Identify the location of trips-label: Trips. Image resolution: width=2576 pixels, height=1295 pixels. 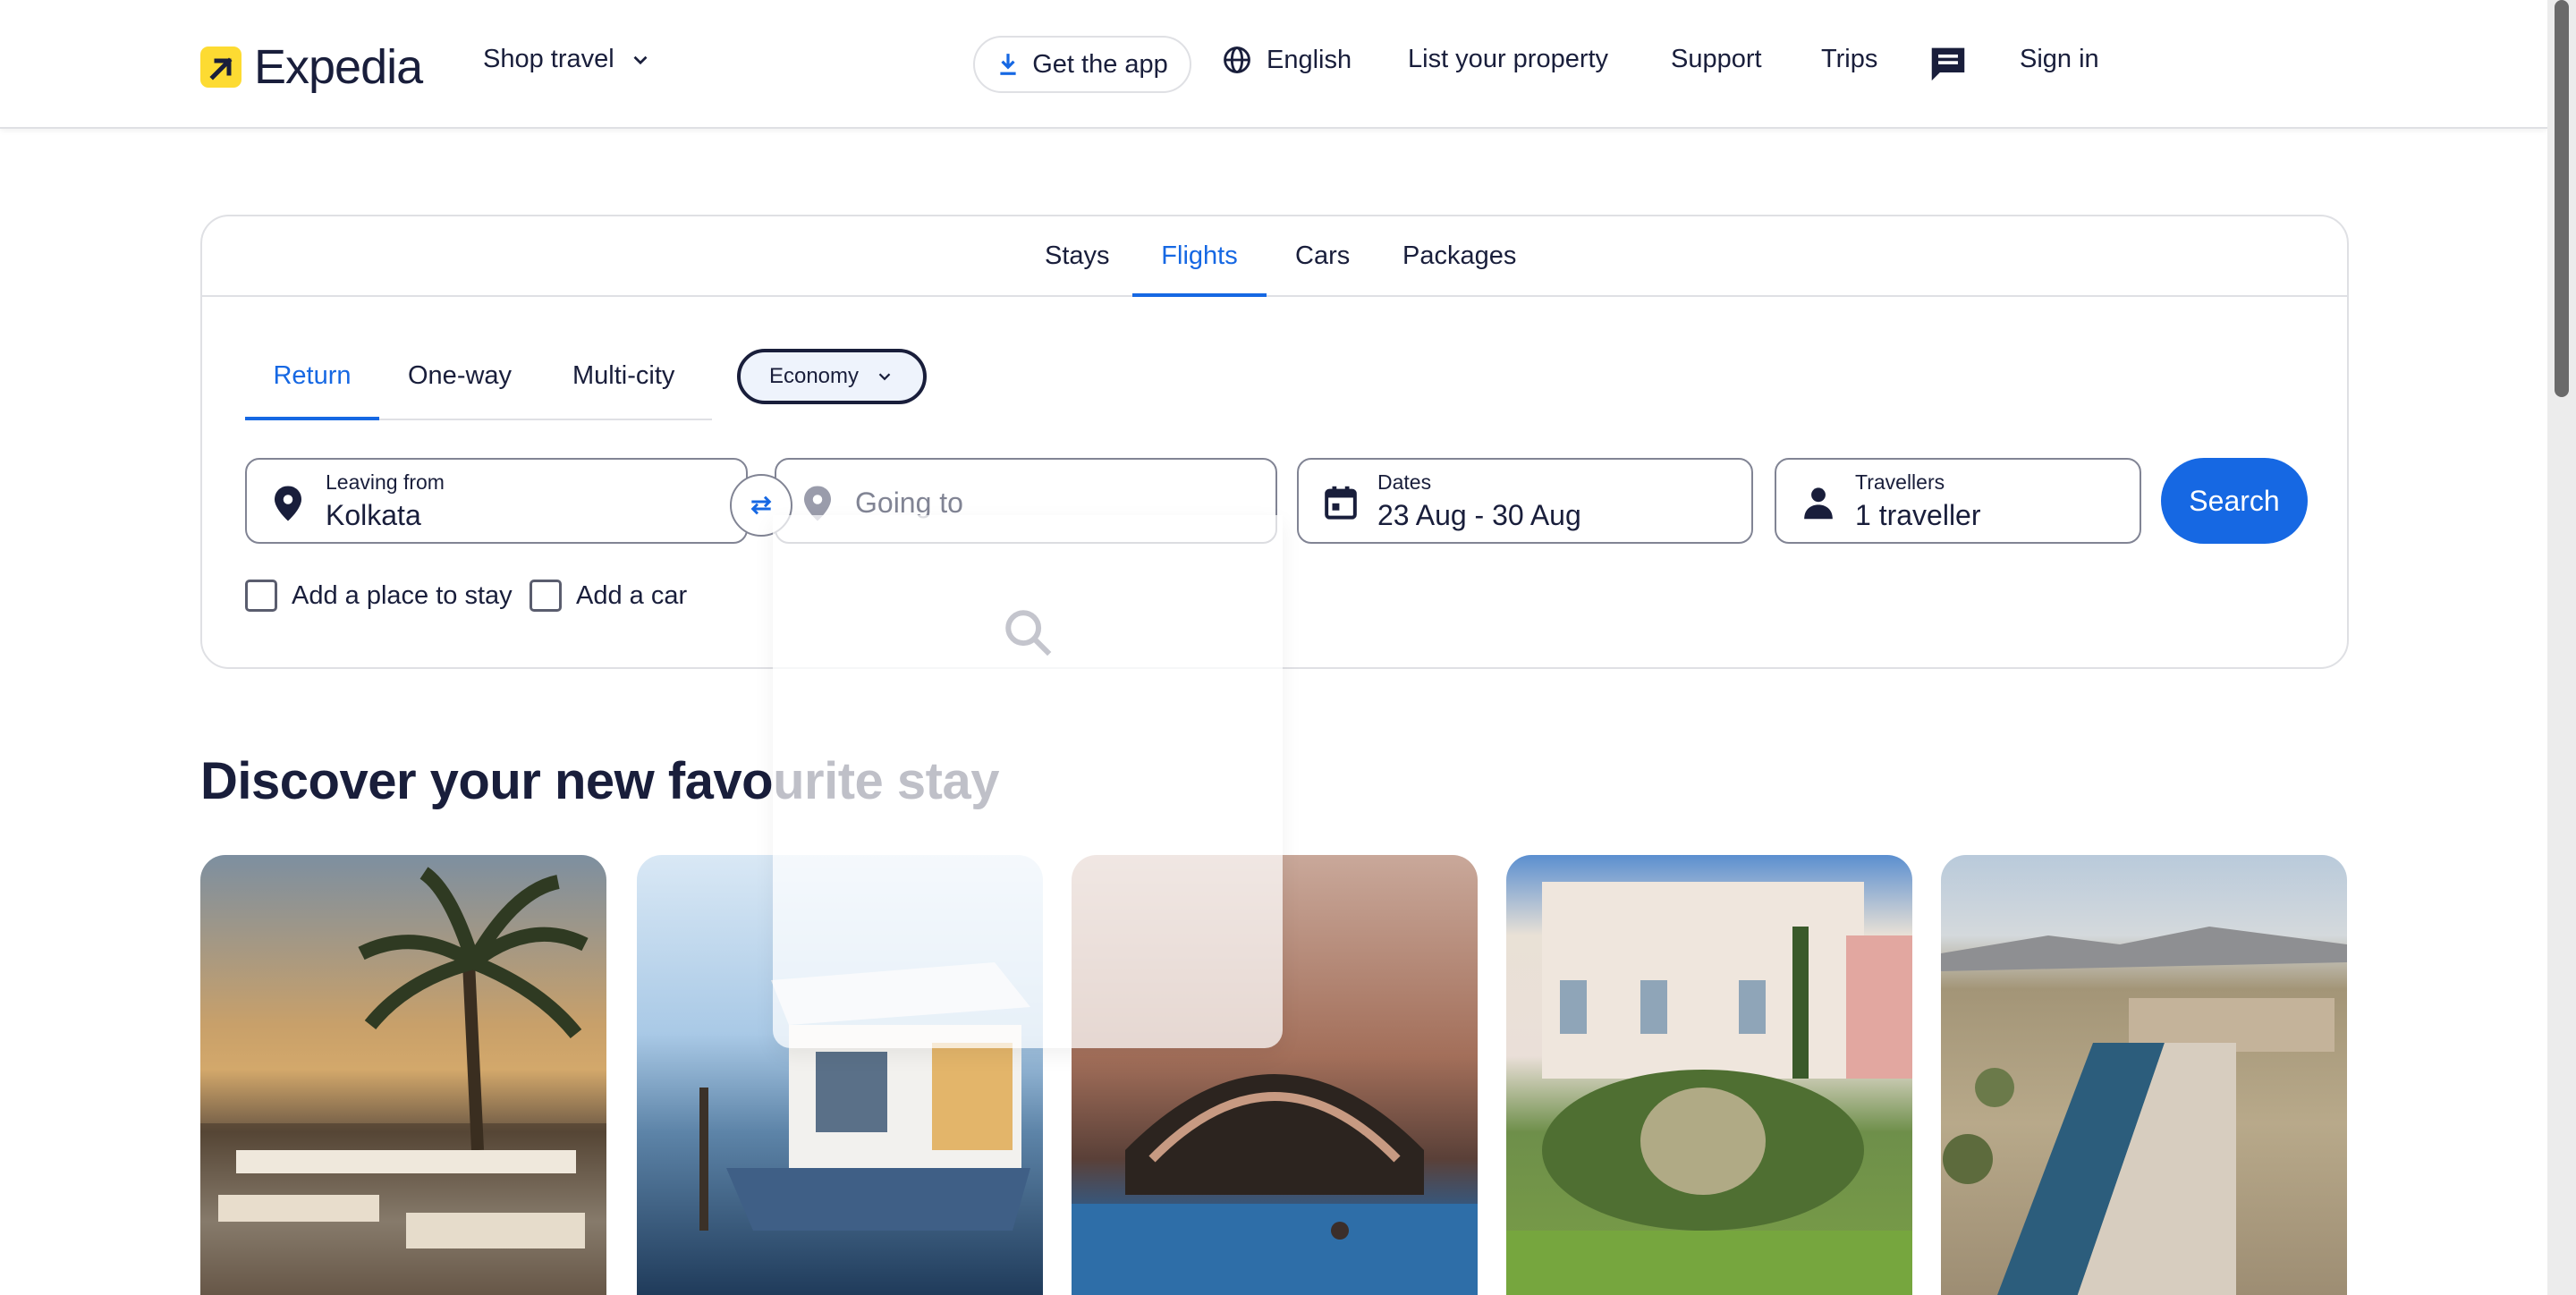
(1849, 59).